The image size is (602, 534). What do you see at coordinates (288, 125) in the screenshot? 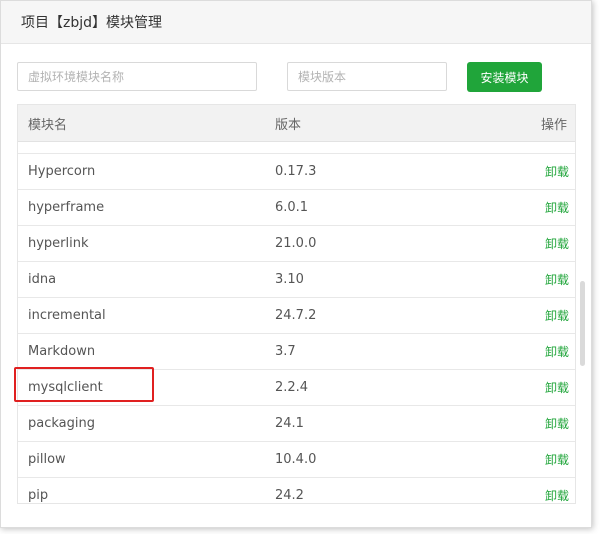
I see `header-version: 版本` at bounding box center [288, 125].